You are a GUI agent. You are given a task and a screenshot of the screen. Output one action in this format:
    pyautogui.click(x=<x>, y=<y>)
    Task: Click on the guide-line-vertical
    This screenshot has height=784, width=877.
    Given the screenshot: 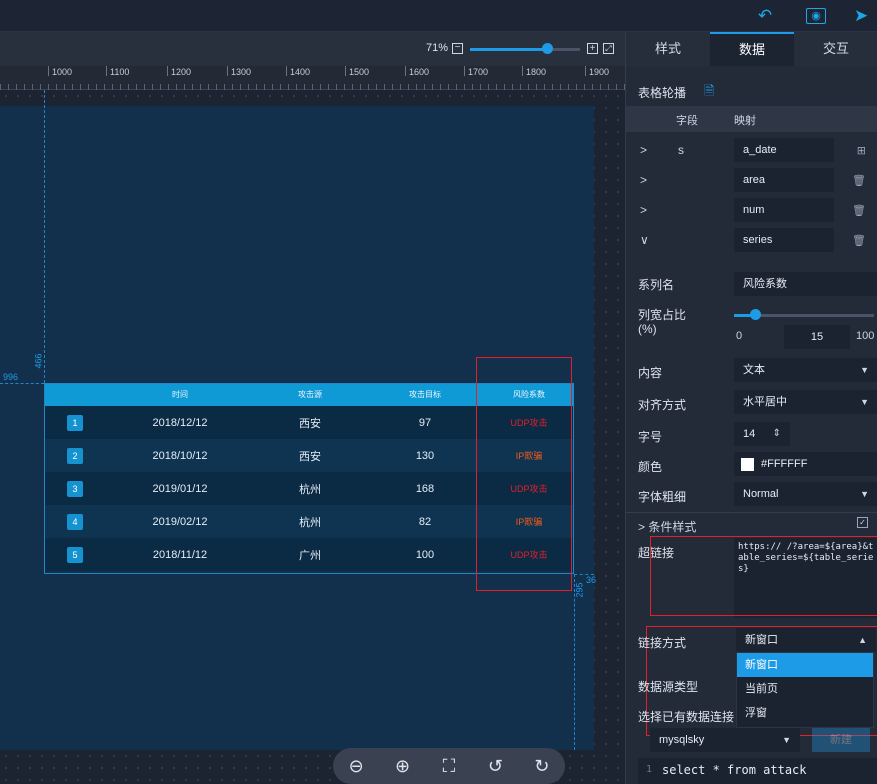 What is the action you would take?
    pyautogui.click(x=44, y=236)
    